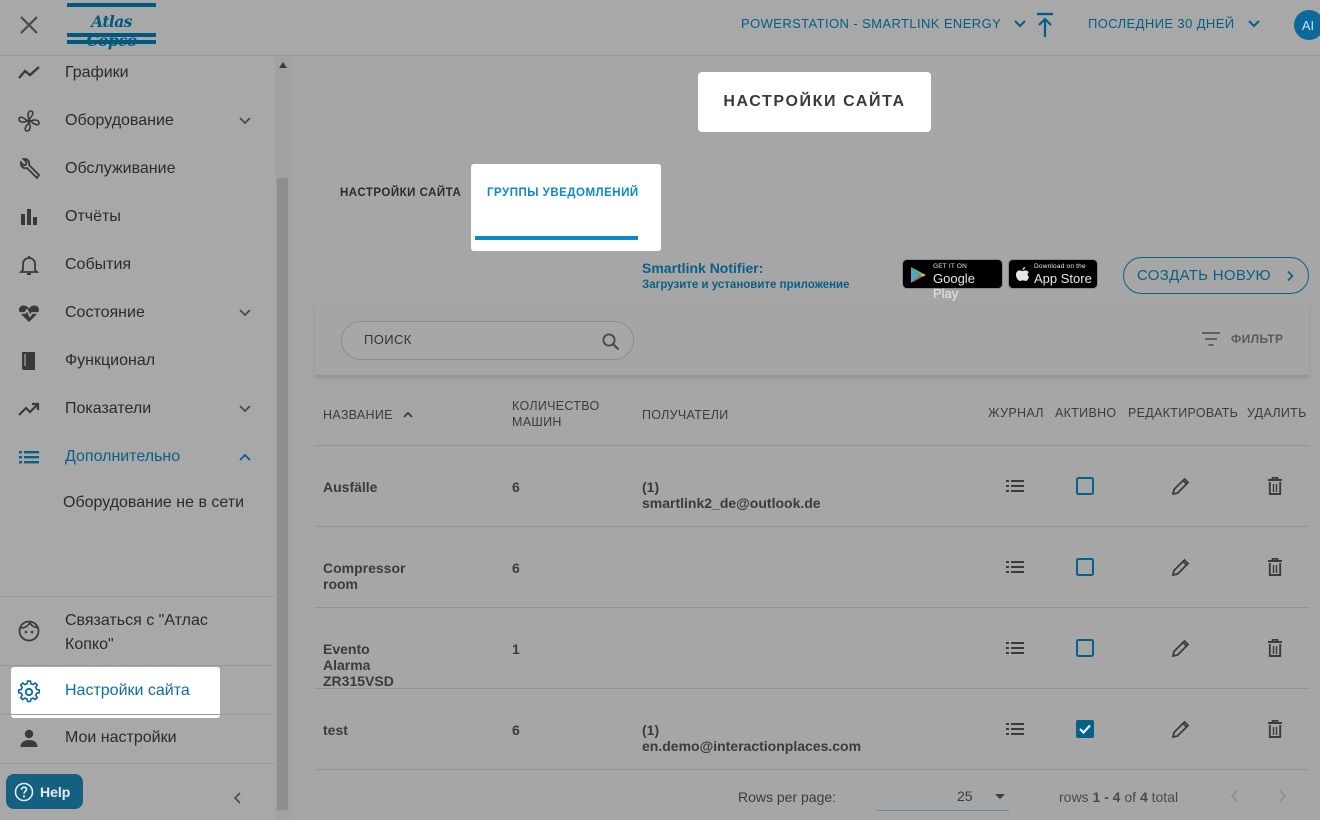 The width and height of the screenshot is (1320, 820). I want to click on collapse-sidebar-button, so click(238, 798).